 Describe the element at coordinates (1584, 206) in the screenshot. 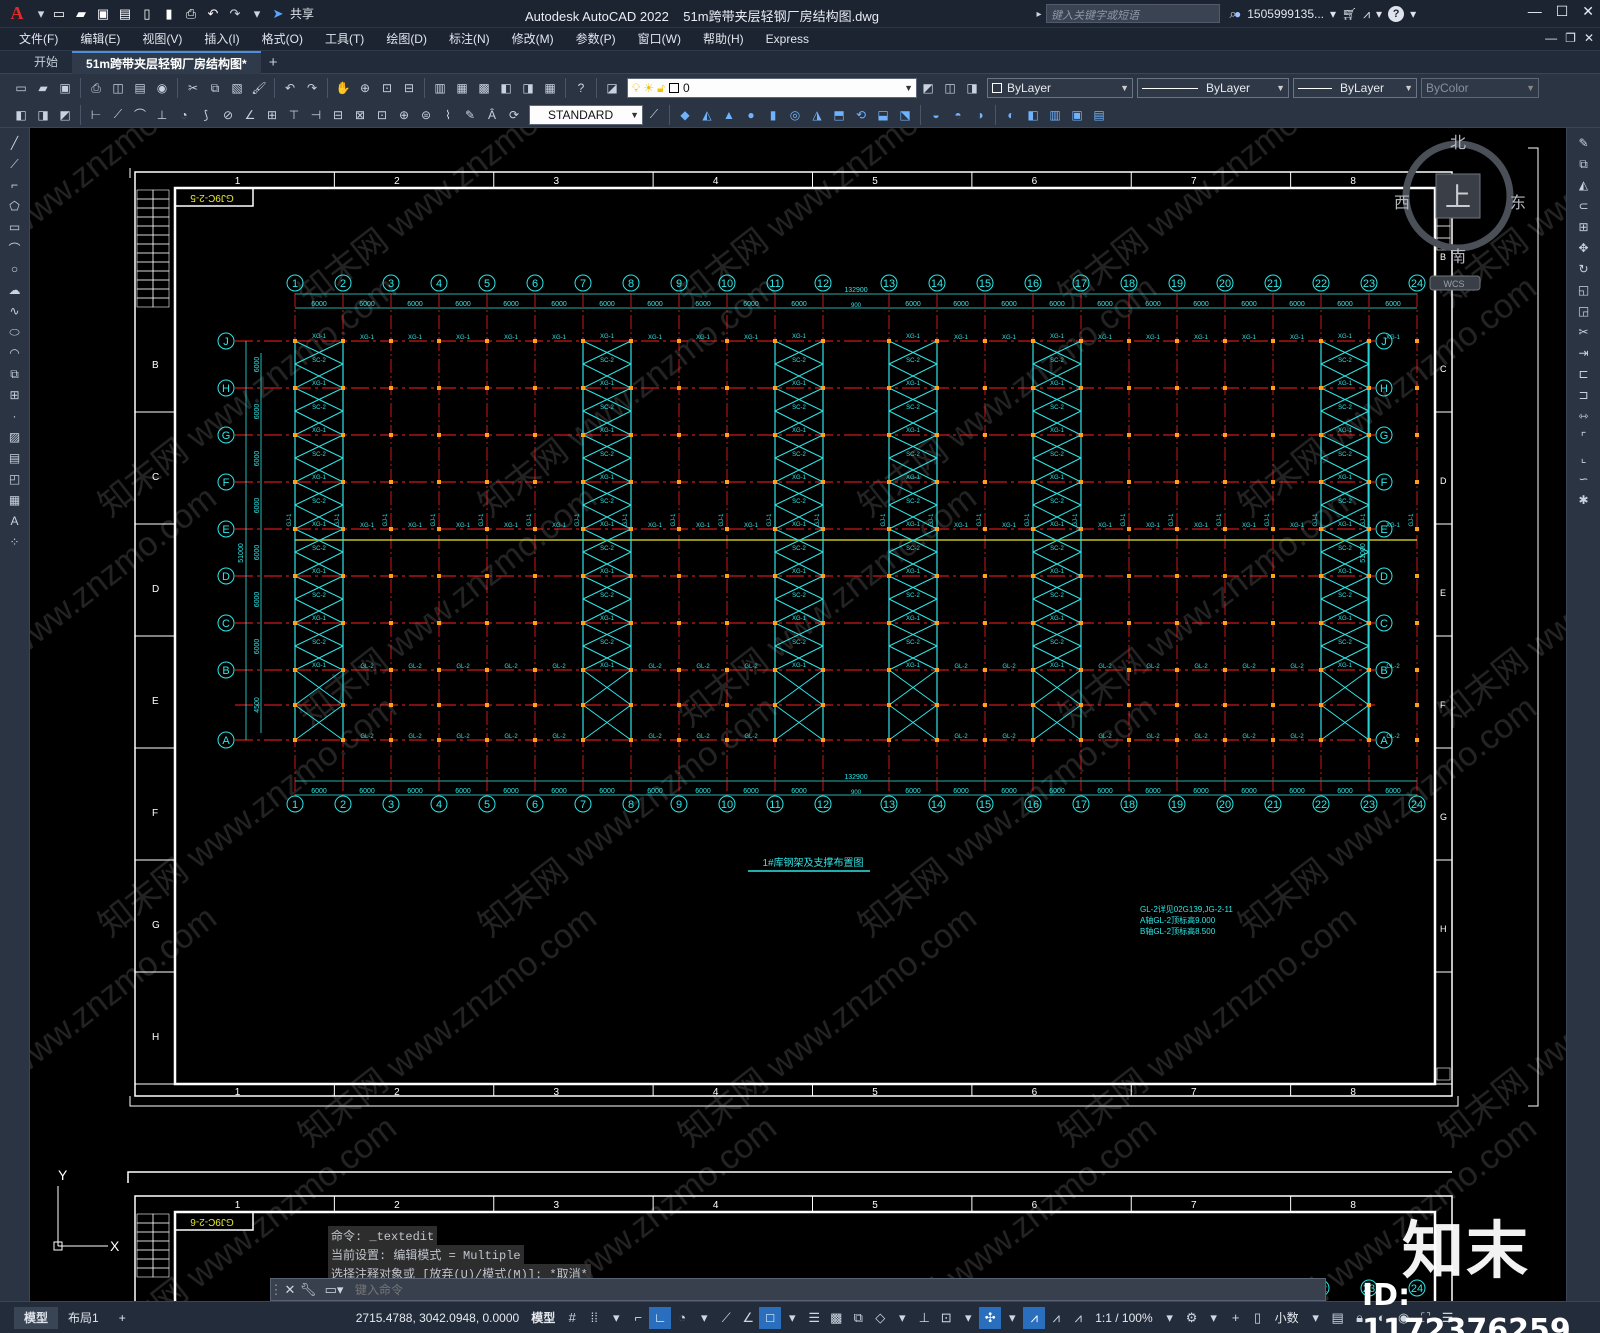

I see `offset-icon: ⊂` at that location.